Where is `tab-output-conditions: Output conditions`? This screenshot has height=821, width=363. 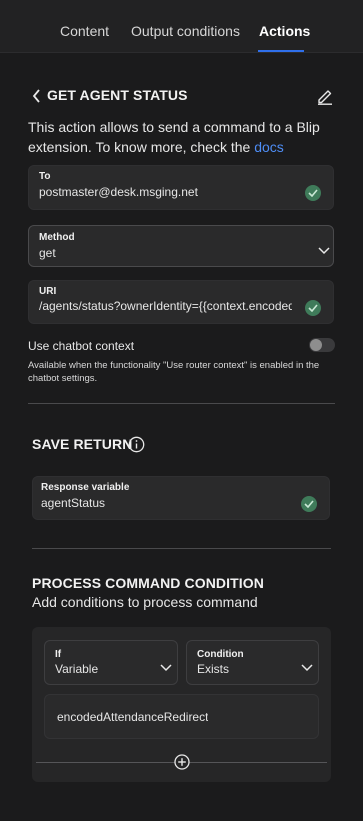
tab-output-conditions: Output conditions is located at coordinates (185, 31).